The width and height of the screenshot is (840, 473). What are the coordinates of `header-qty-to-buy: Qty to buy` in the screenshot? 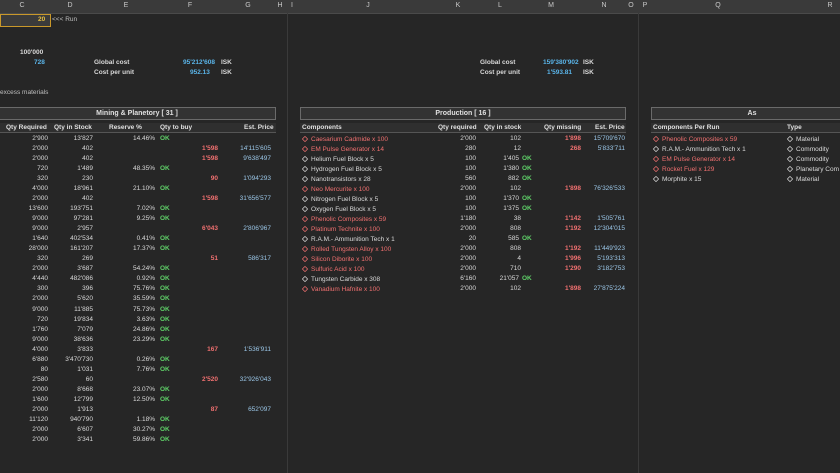 It's located at (176, 127).